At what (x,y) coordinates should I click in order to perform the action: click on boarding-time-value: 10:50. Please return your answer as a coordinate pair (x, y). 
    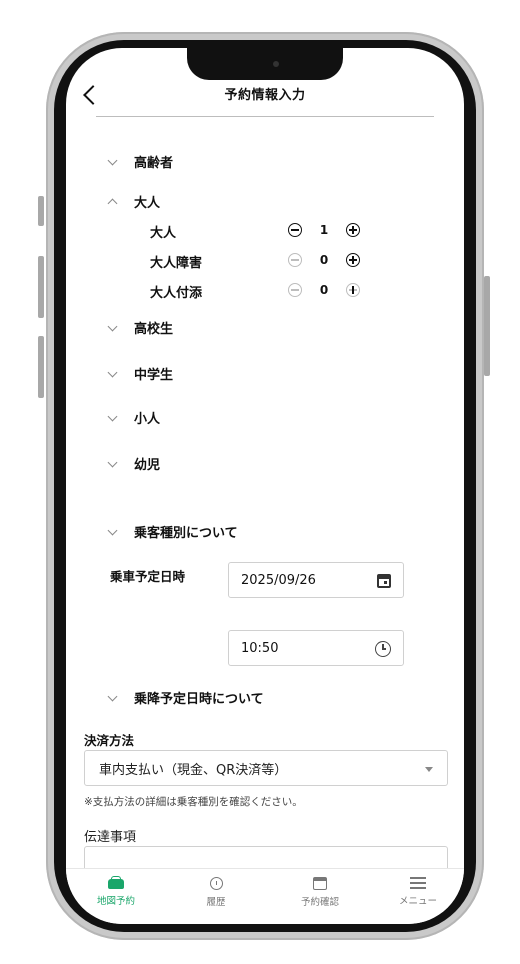
    Looking at the image, I should click on (260, 648).